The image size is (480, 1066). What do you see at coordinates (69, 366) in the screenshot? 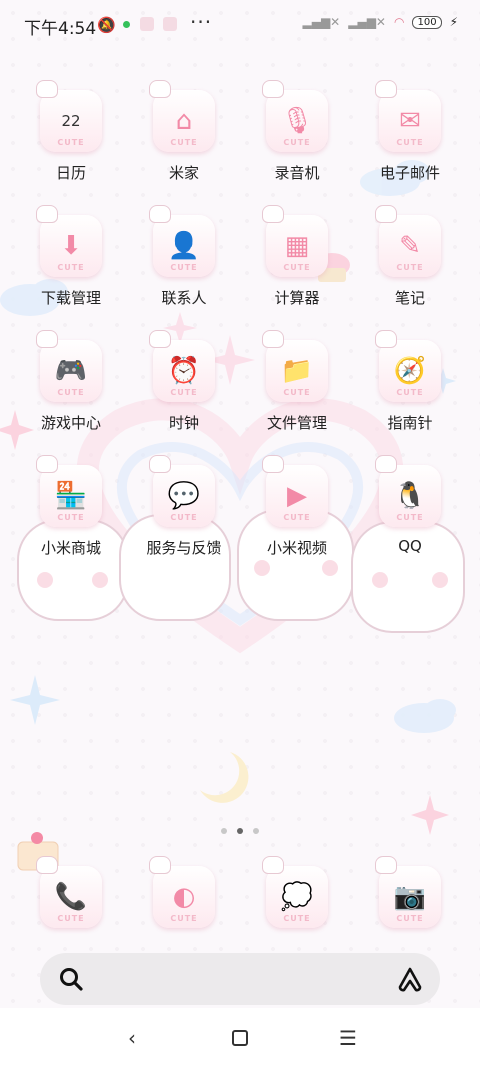
I see `game-icon: 🎮 CUTE` at bounding box center [69, 366].